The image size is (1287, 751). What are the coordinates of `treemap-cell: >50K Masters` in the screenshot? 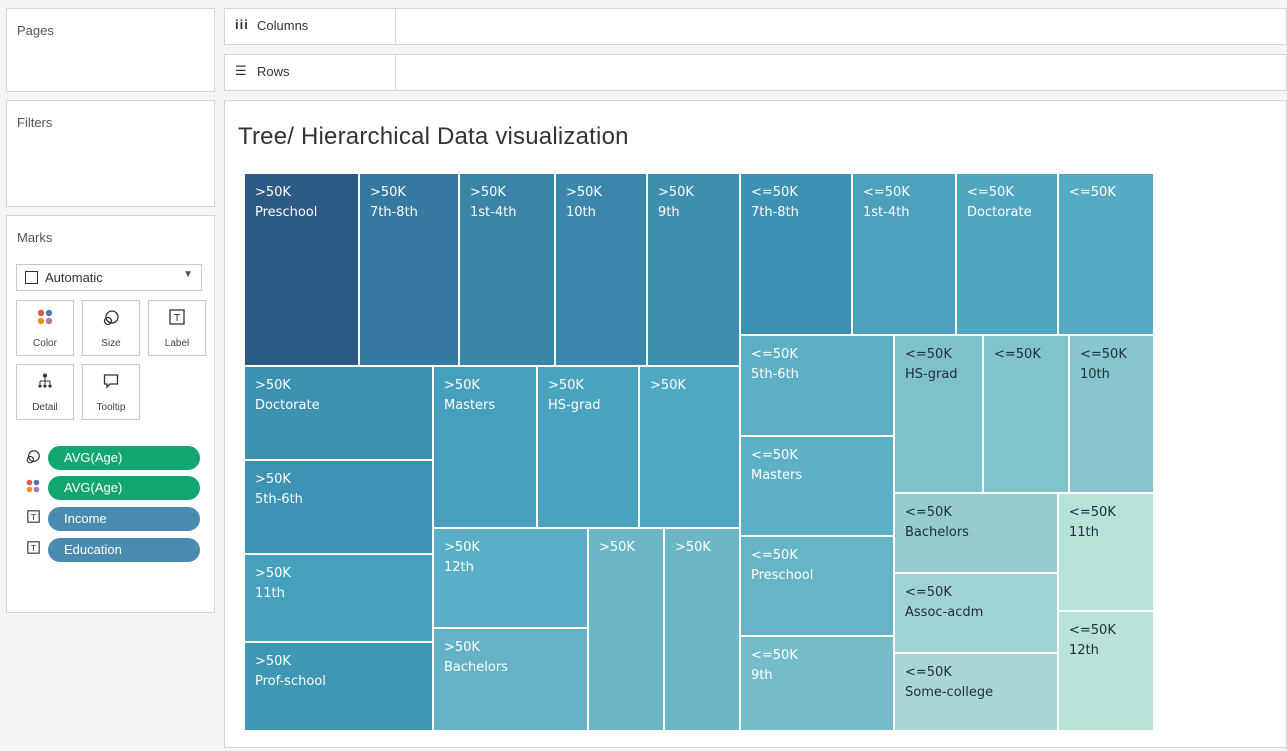 It's located at (485, 447).